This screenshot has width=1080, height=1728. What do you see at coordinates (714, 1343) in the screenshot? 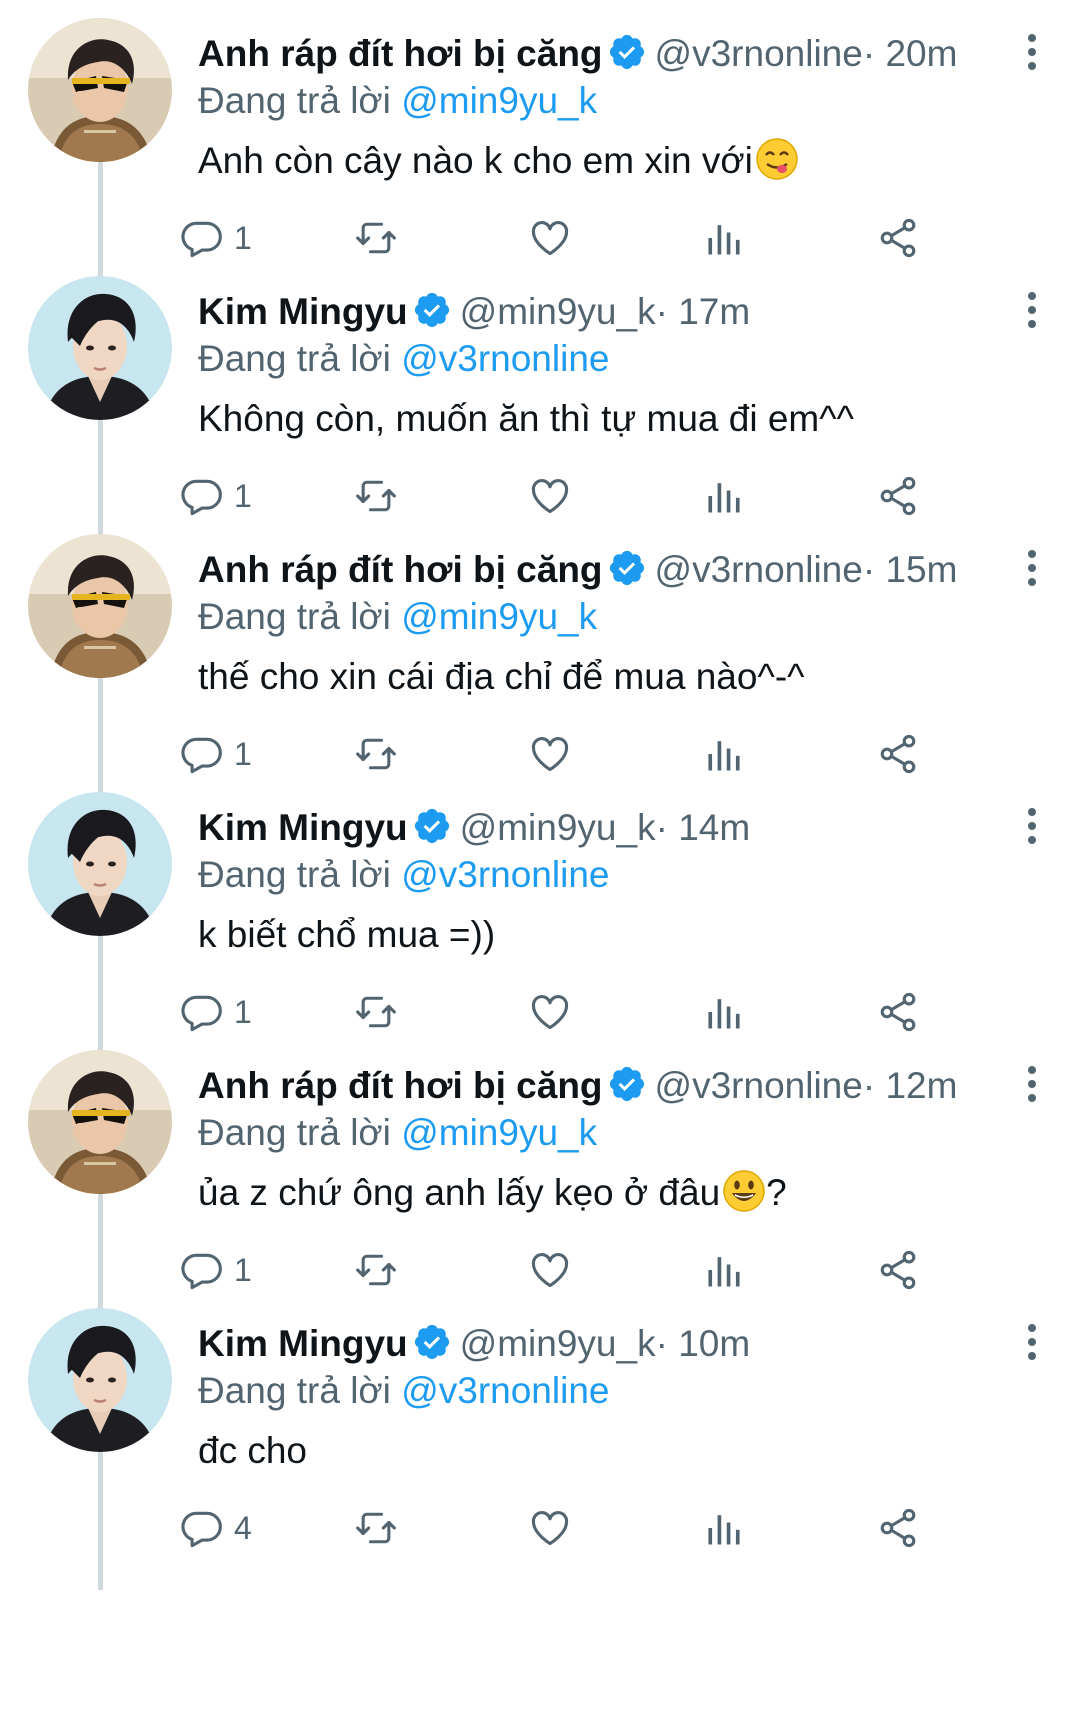
I see `tweet-time: 10m` at bounding box center [714, 1343].